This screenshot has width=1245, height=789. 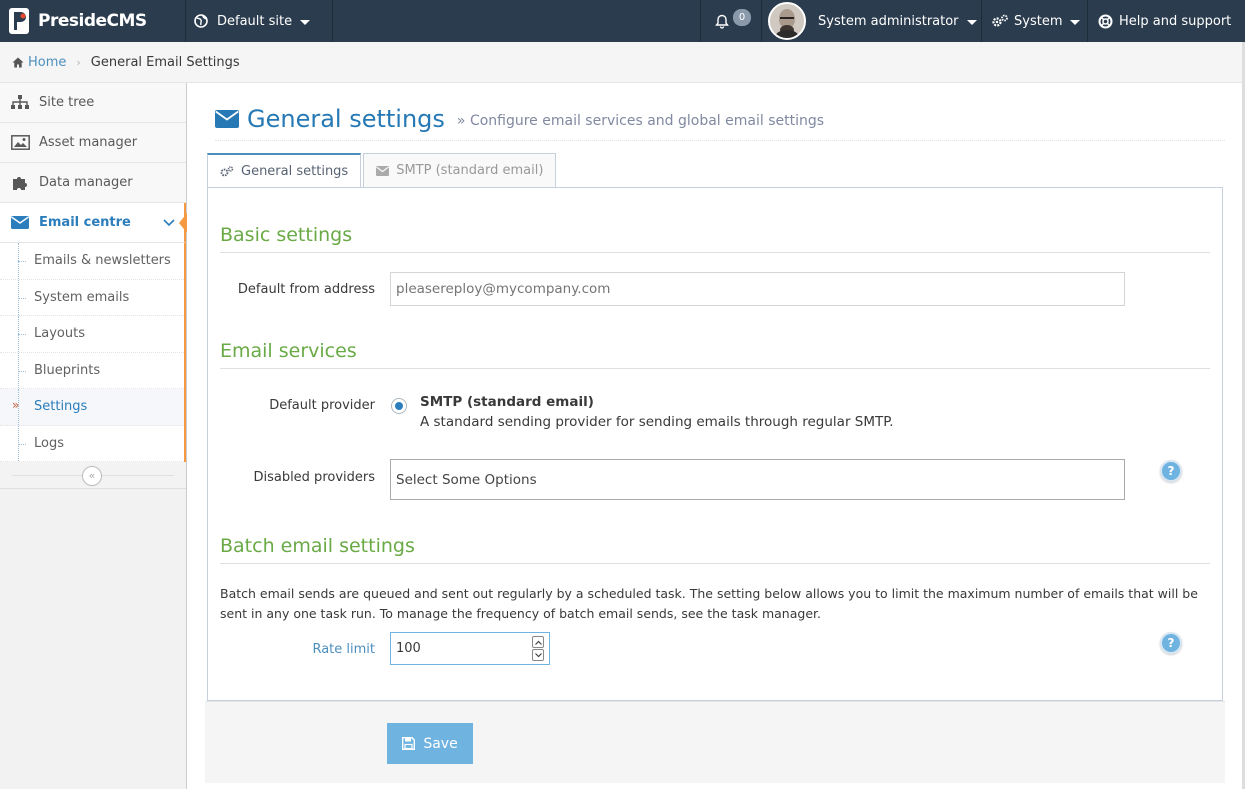 What do you see at coordinates (507, 402) in the screenshot?
I see `provider-name: SMTP (standard email)` at bounding box center [507, 402].